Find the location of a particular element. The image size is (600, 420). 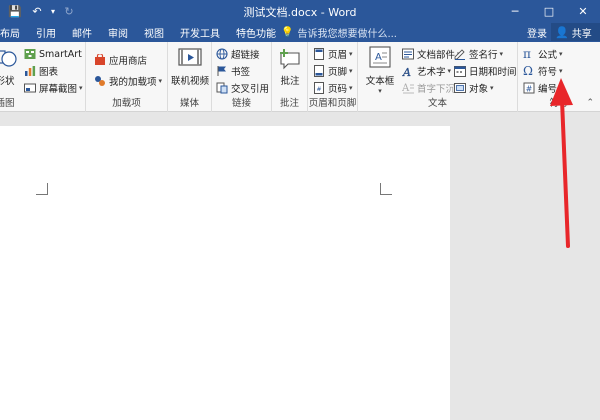

calendar-icon is located at coordinates (460, 71).